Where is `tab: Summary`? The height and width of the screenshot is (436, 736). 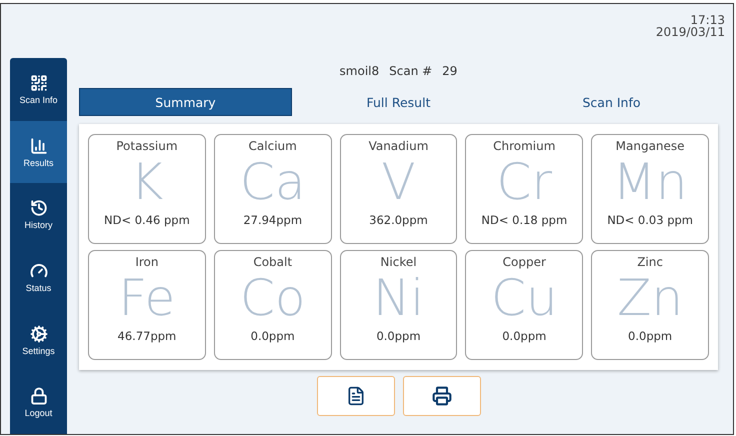 tab: Summary is located at coordinates (185, 102).